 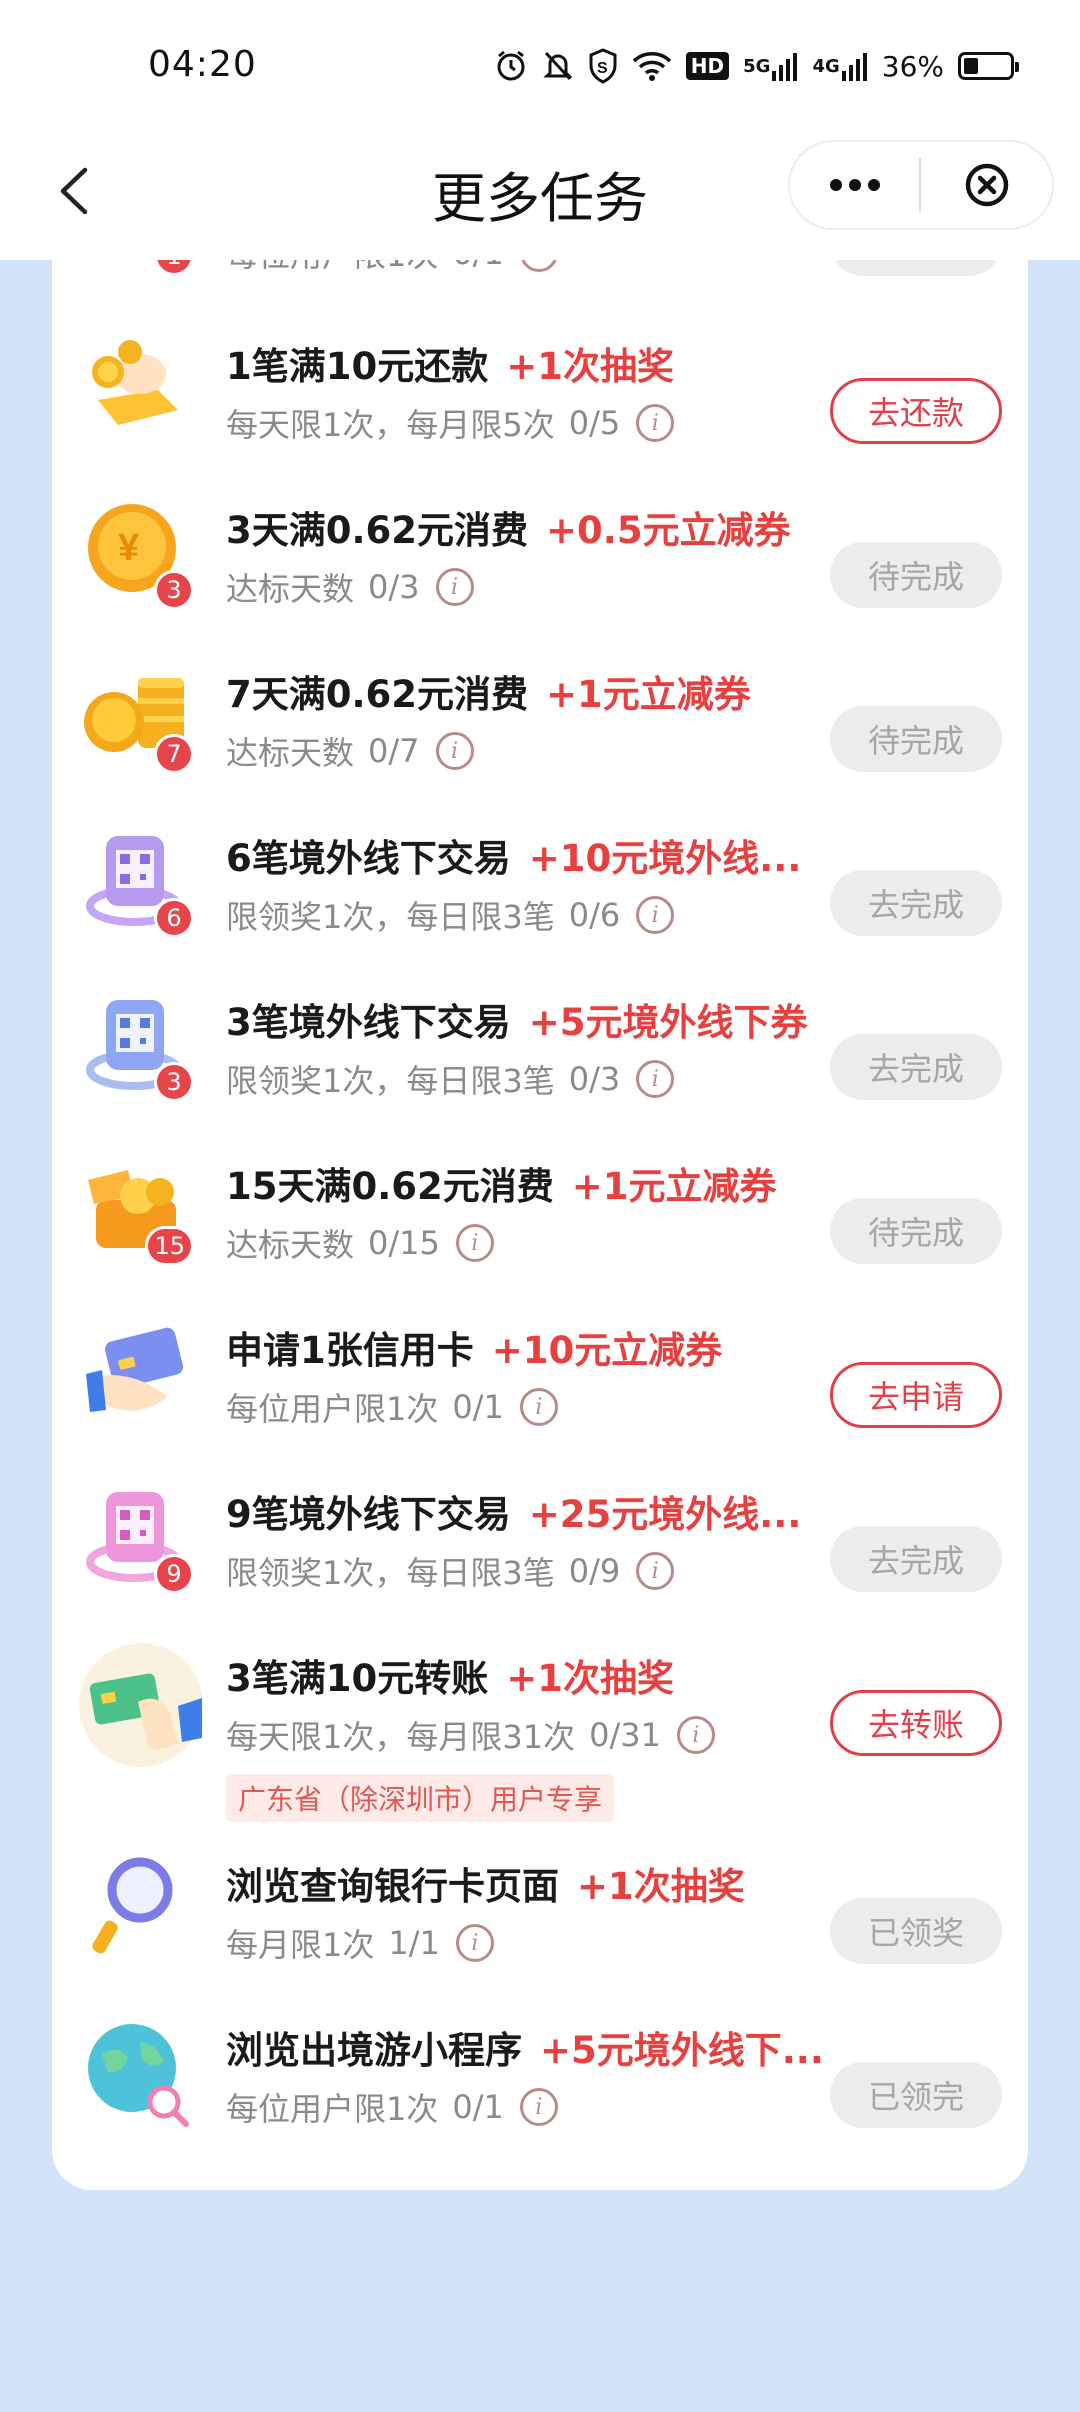 I want to click on task-title: 3笔境外线下交易 +5元境外线下券, so click(x=517, y=1022).